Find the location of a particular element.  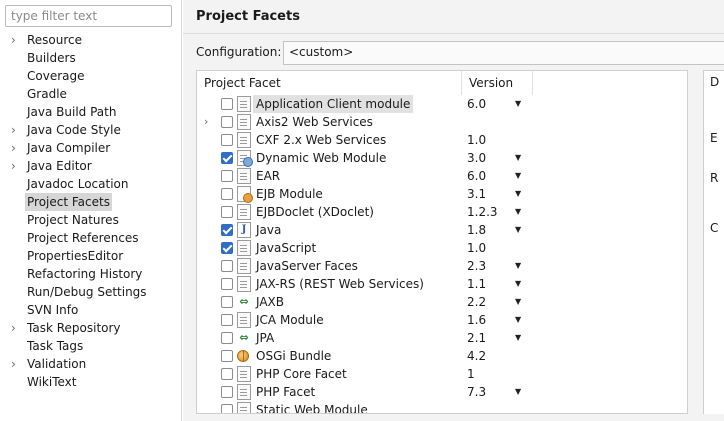

configuration-select: <custom> is located at coordinates (503, 53).